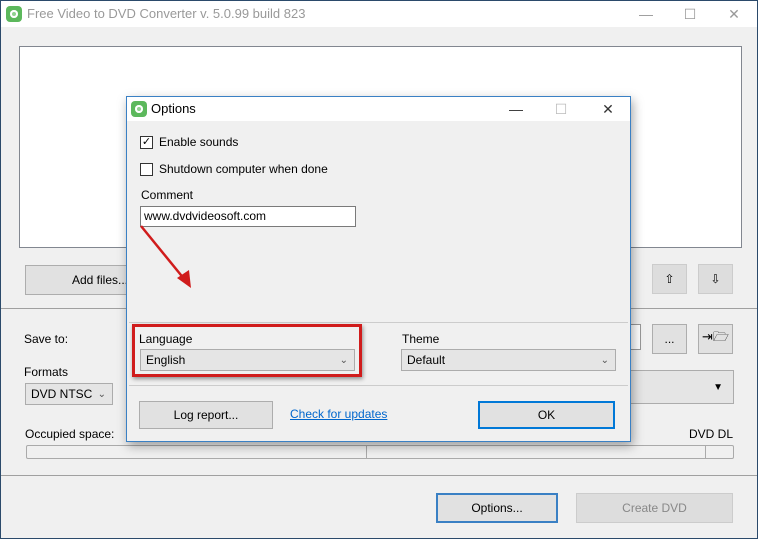 This screenshot has height=539, width=758. I want to click on open-folder-icon: ⇥🗁, so click(715, 336).